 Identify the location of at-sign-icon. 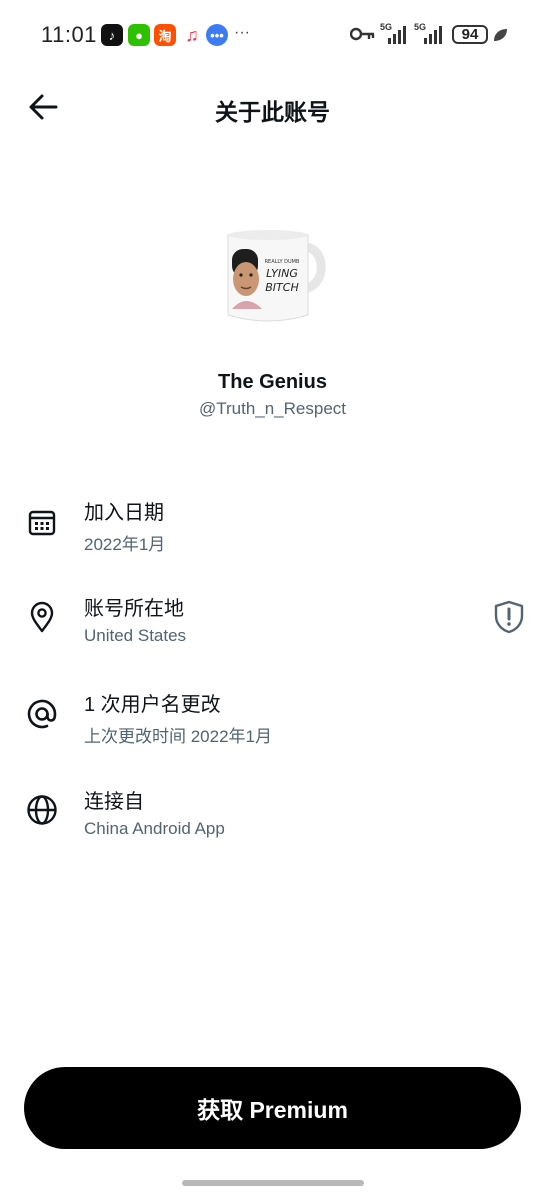
(42, 714).